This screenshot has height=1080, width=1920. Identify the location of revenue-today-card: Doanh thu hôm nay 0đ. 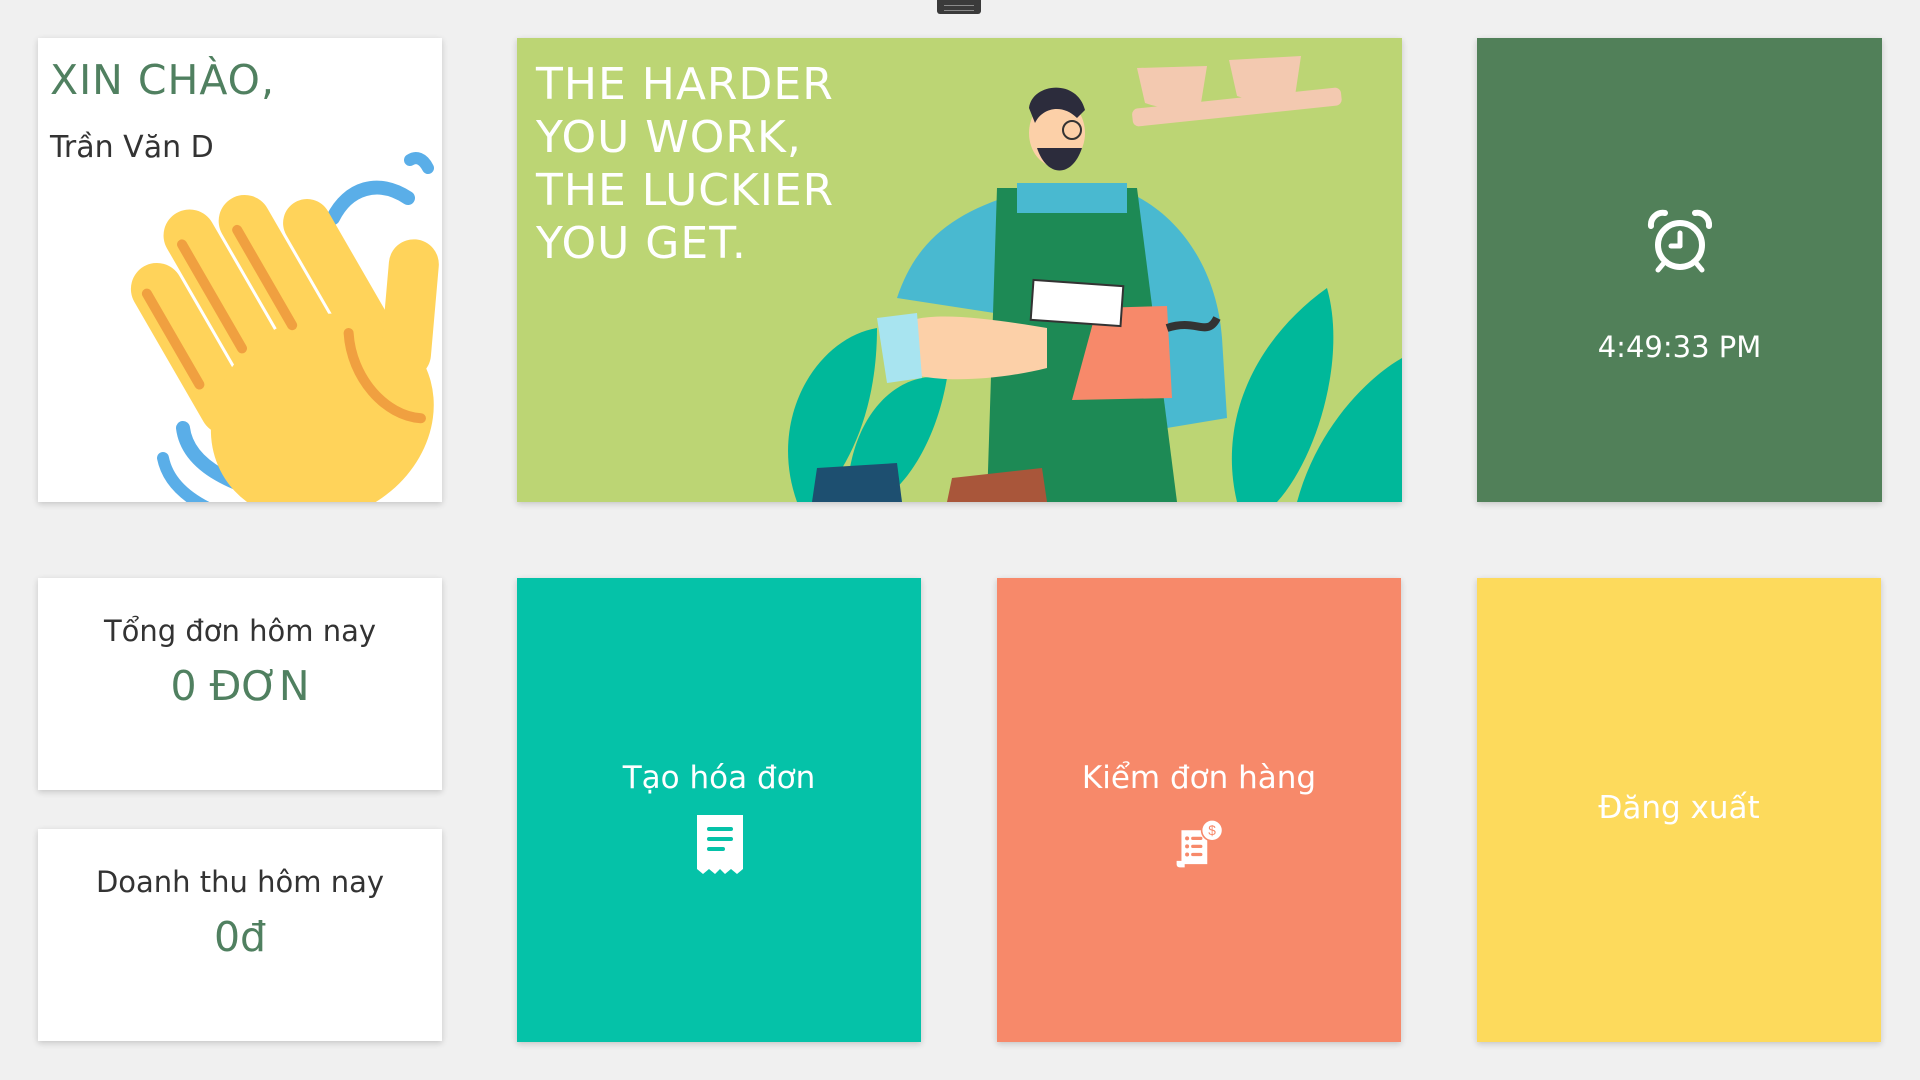
(240, 935).